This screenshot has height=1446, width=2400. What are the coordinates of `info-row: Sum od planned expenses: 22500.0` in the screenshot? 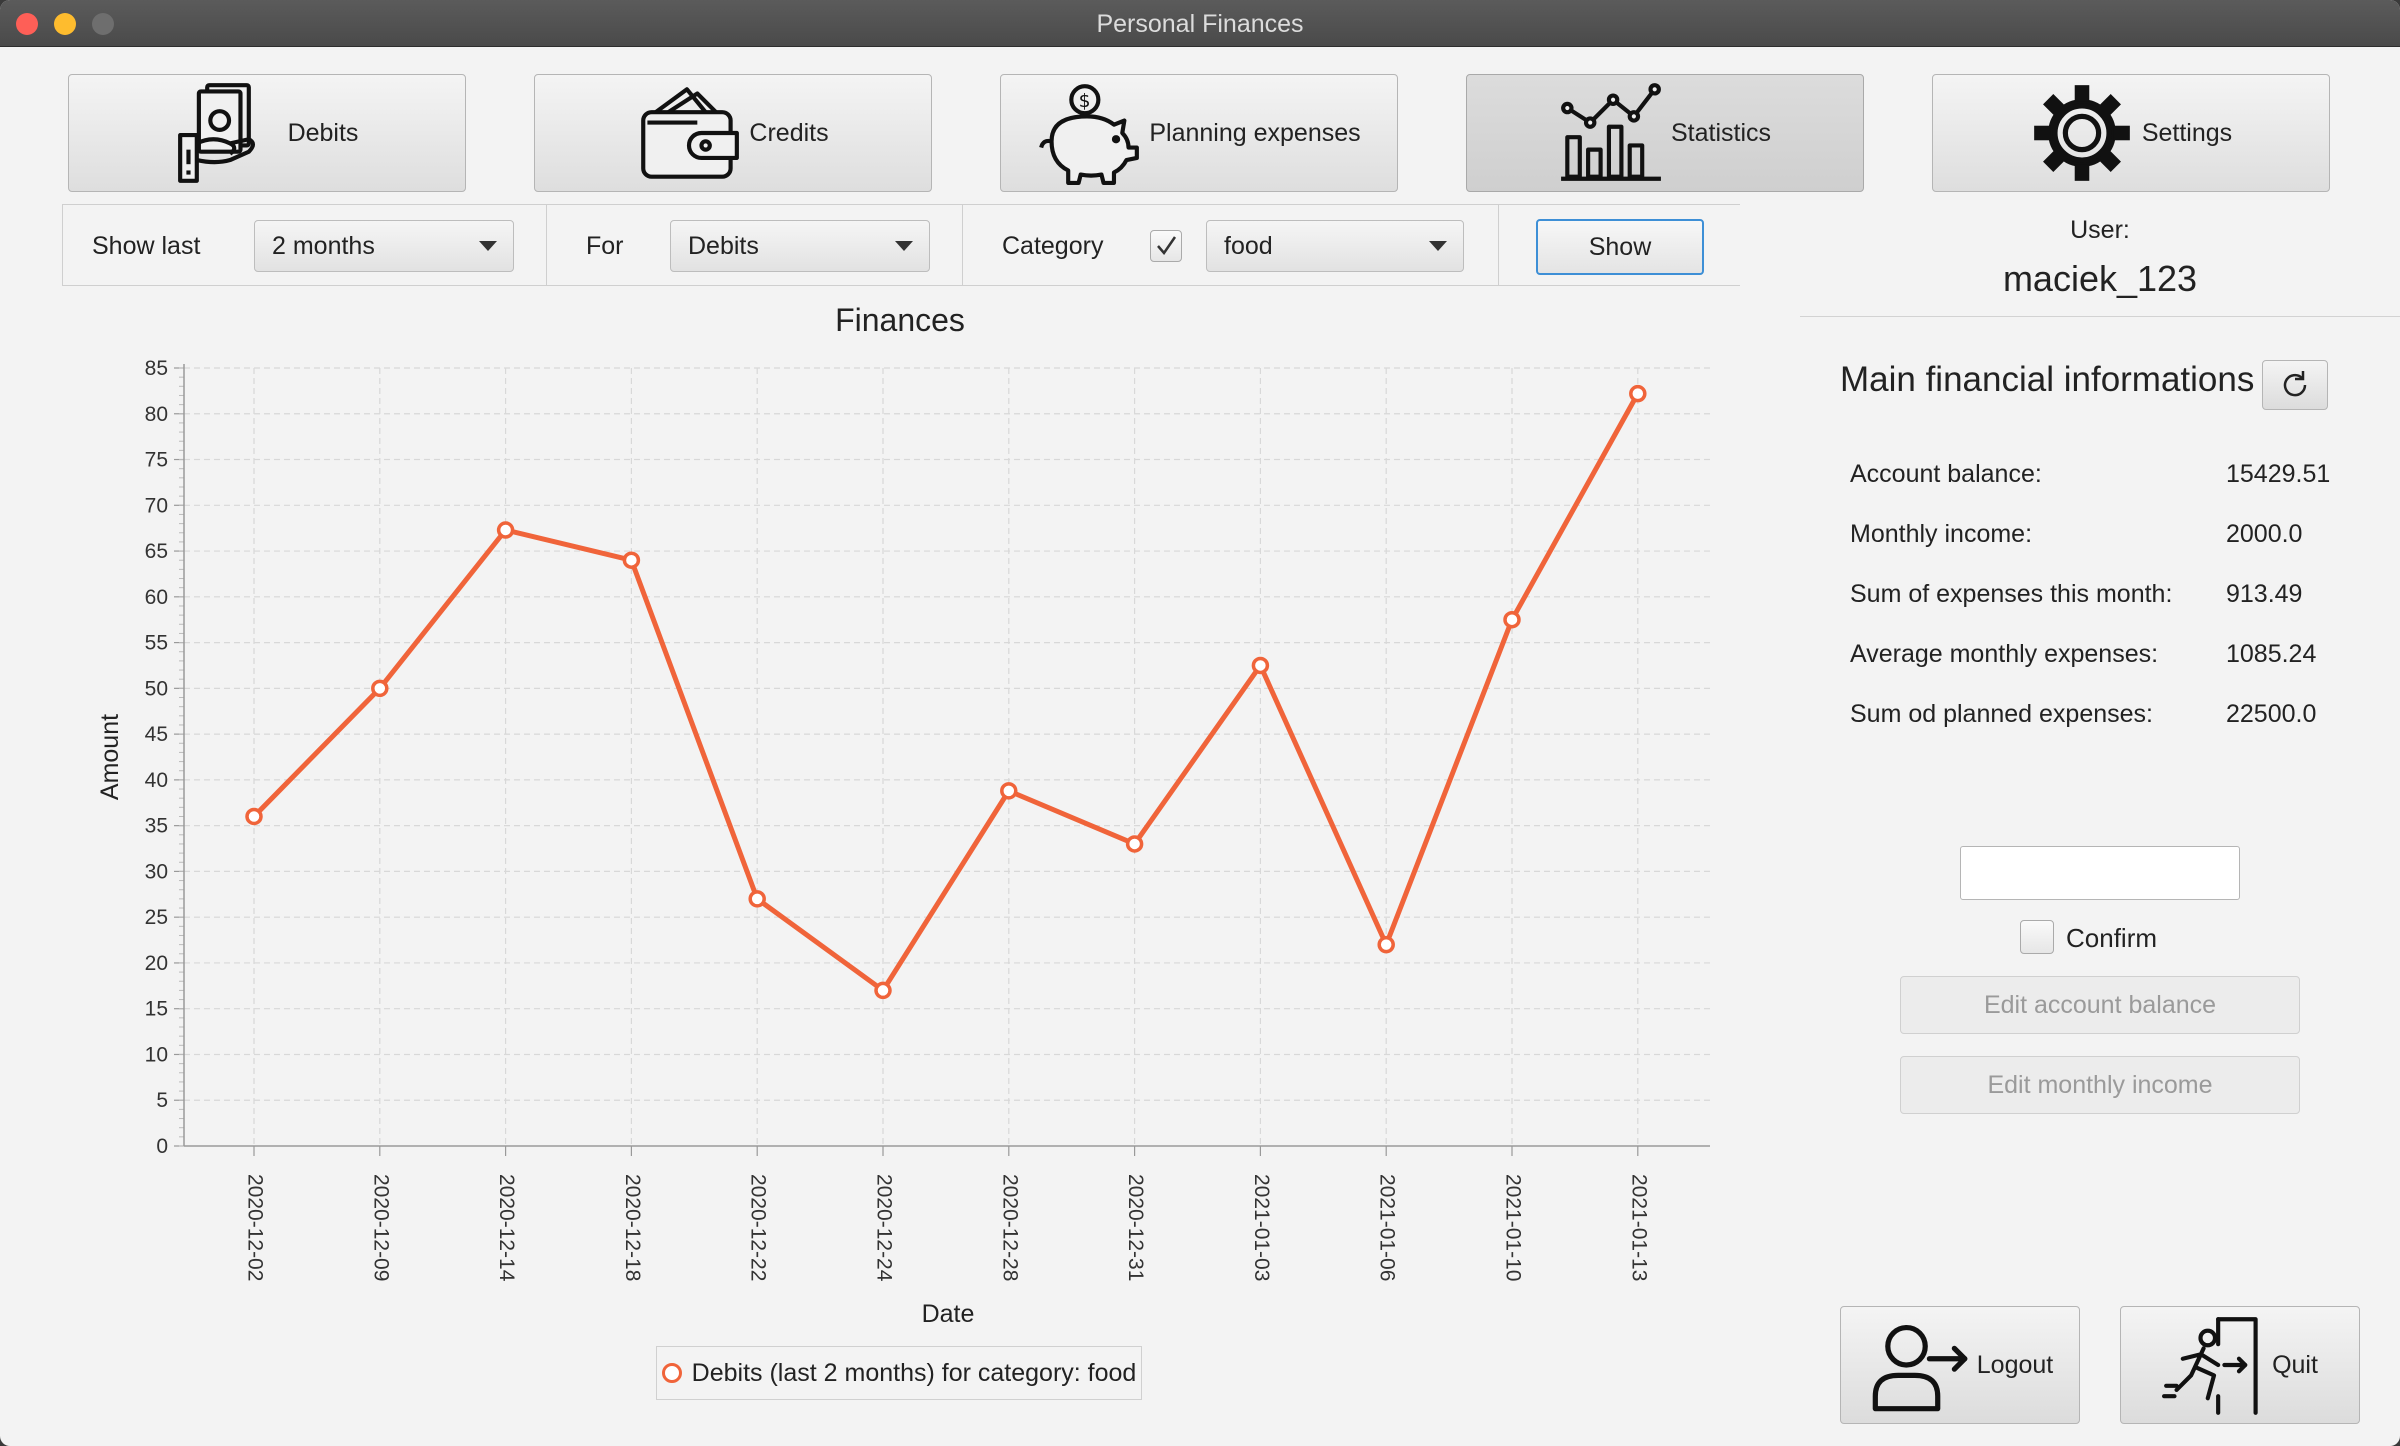 It's located at (2110, 720).